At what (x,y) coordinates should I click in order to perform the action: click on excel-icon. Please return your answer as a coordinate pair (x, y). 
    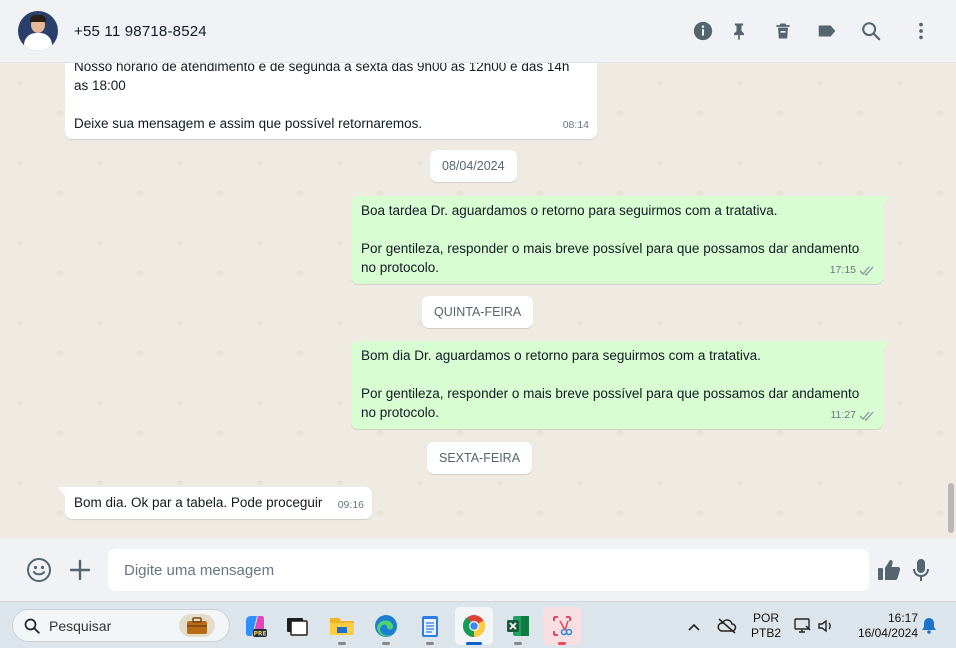
    Looking at the image, I should click on (518, 626).